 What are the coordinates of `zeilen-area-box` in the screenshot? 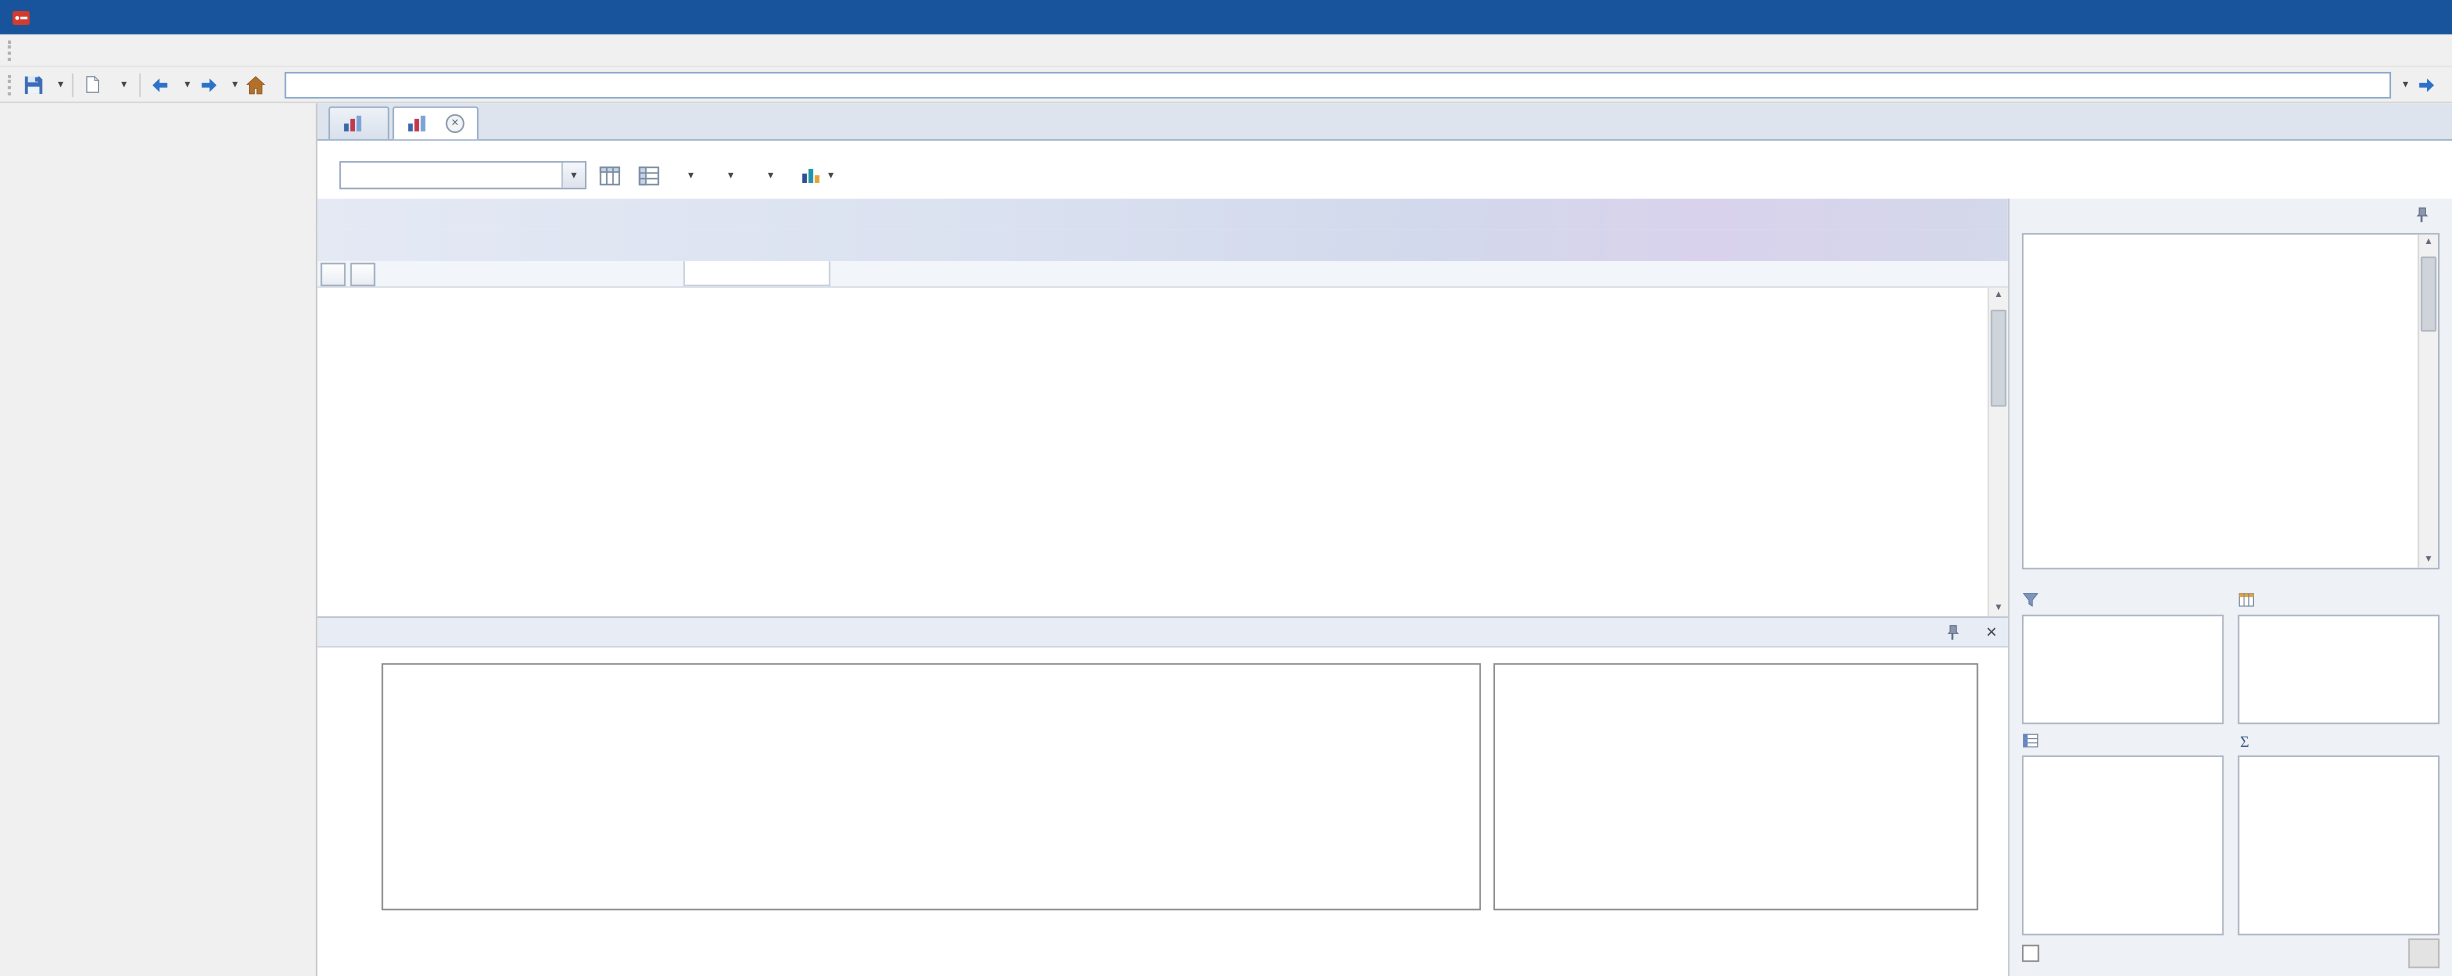 It's located at (2122, 845).